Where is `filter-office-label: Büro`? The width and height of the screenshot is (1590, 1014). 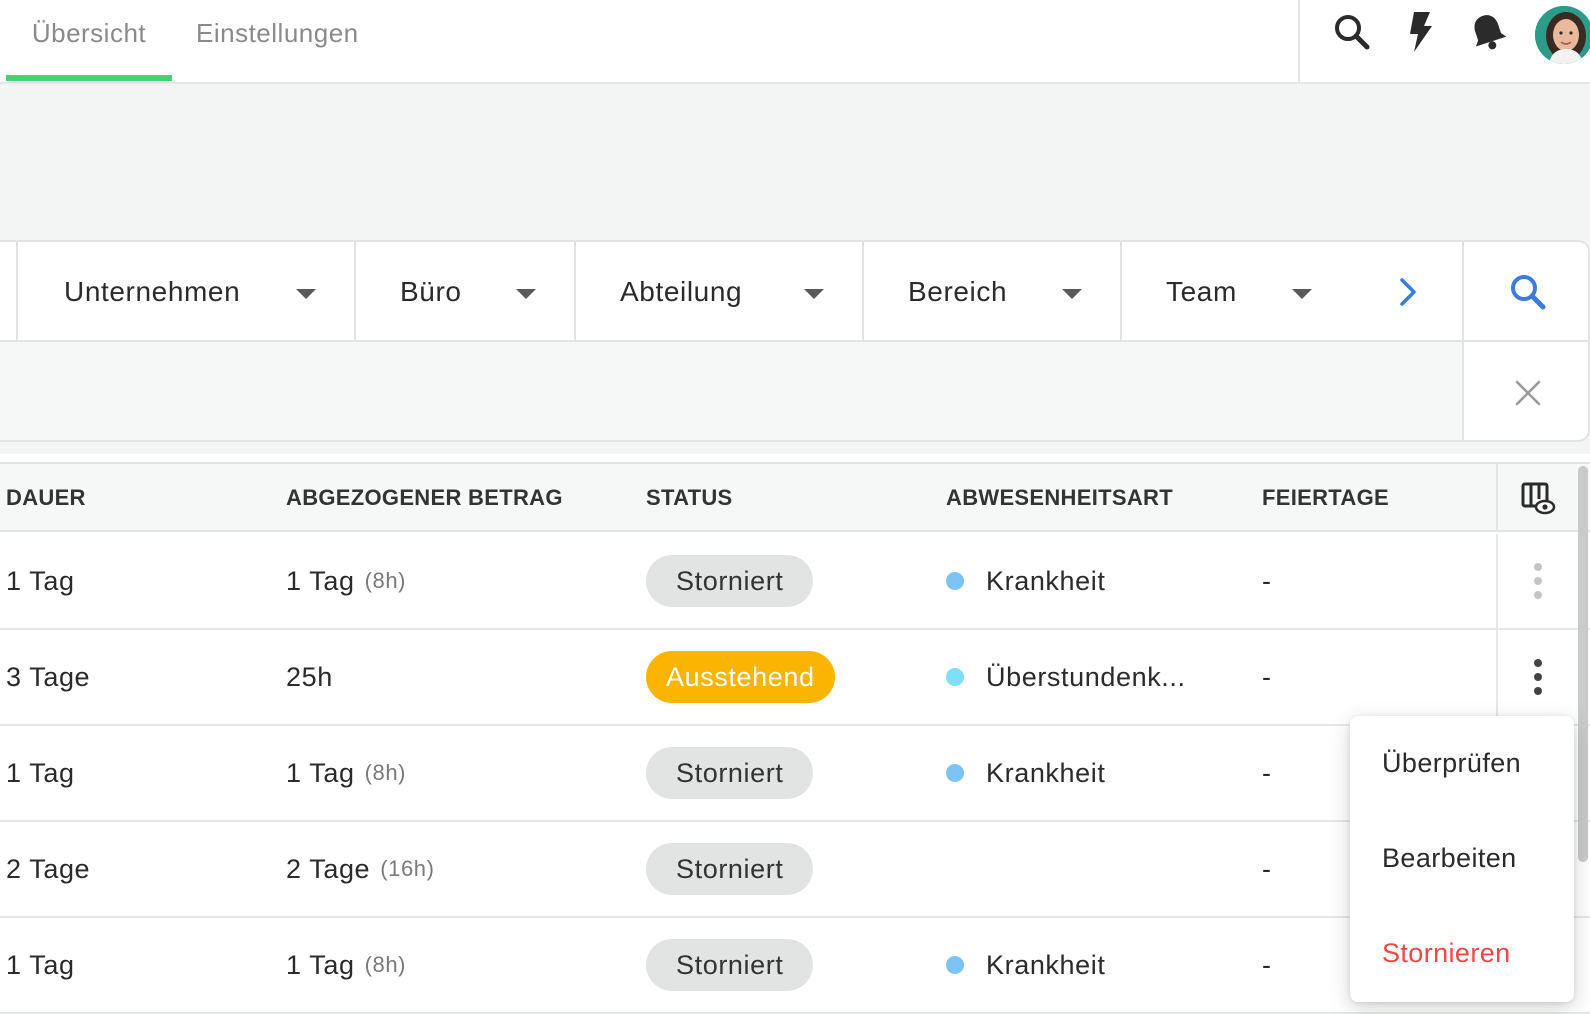 filter-office-label: Büro is located at coordinates (431, 291).